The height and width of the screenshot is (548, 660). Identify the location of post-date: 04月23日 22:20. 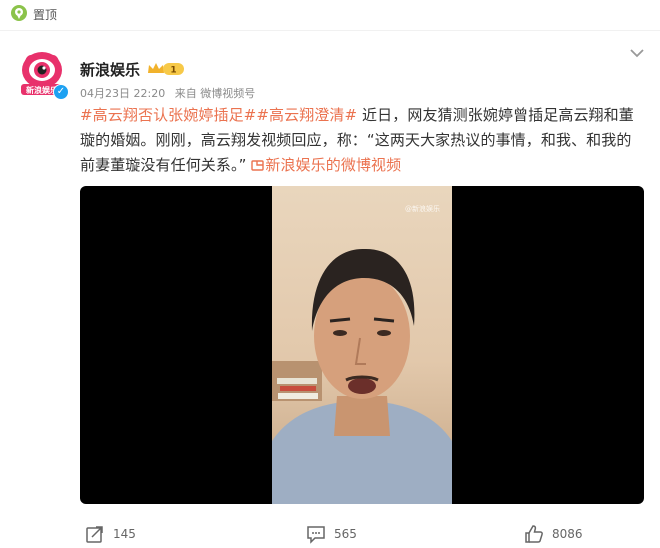
(122, 93).